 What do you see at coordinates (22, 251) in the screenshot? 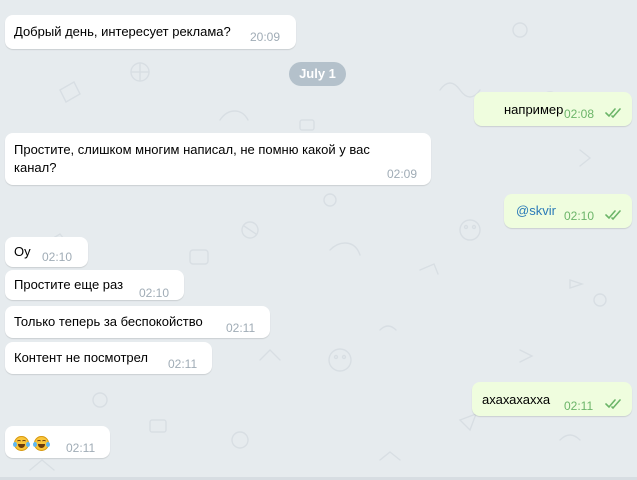
I see `message-text: Оу` at bounding box center [22, 251].